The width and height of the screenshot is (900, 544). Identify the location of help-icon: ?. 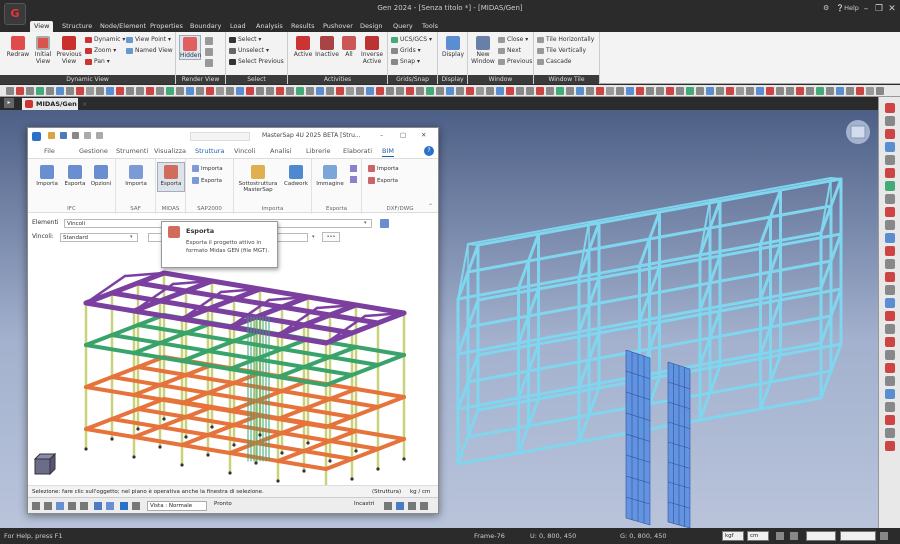
(429, 151).